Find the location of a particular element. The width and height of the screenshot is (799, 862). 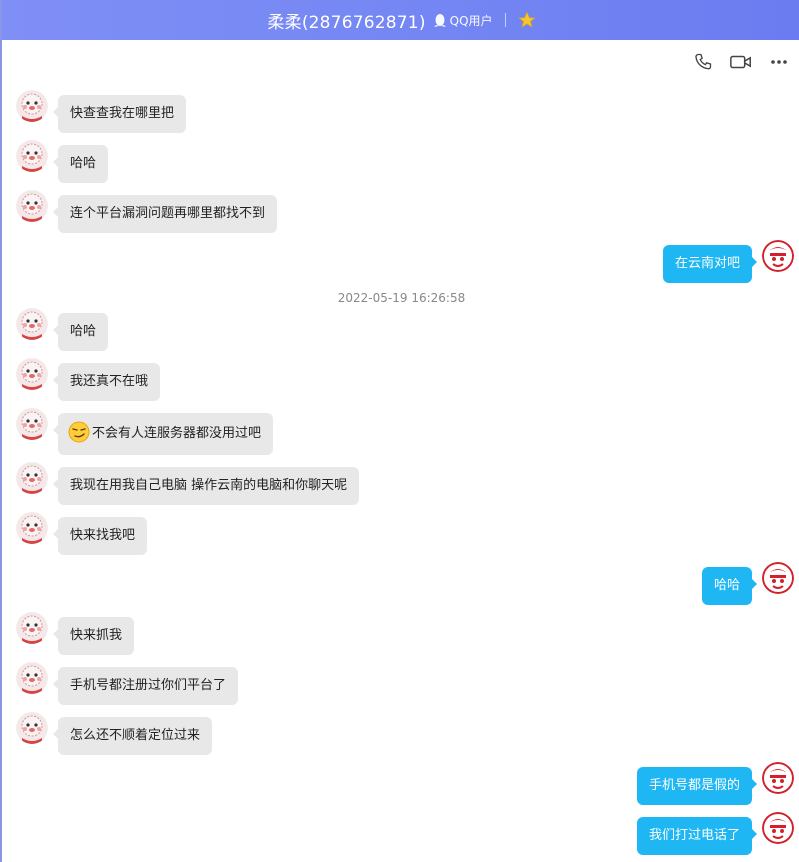

phone-icon is located at coordinates (703, 62).